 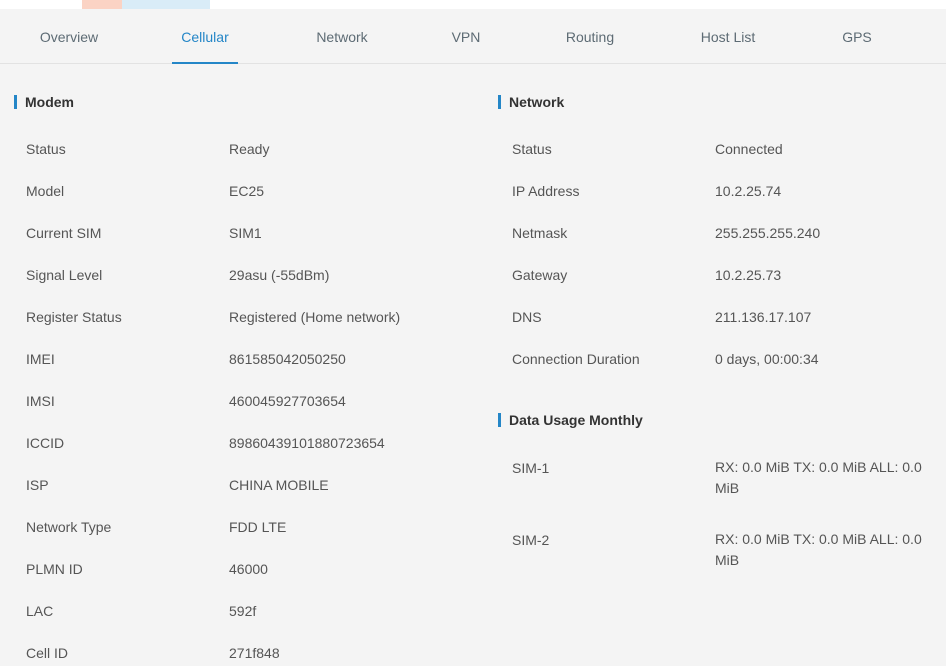 I want to click on network-value-status: Connected, so click(x=749, y=149).